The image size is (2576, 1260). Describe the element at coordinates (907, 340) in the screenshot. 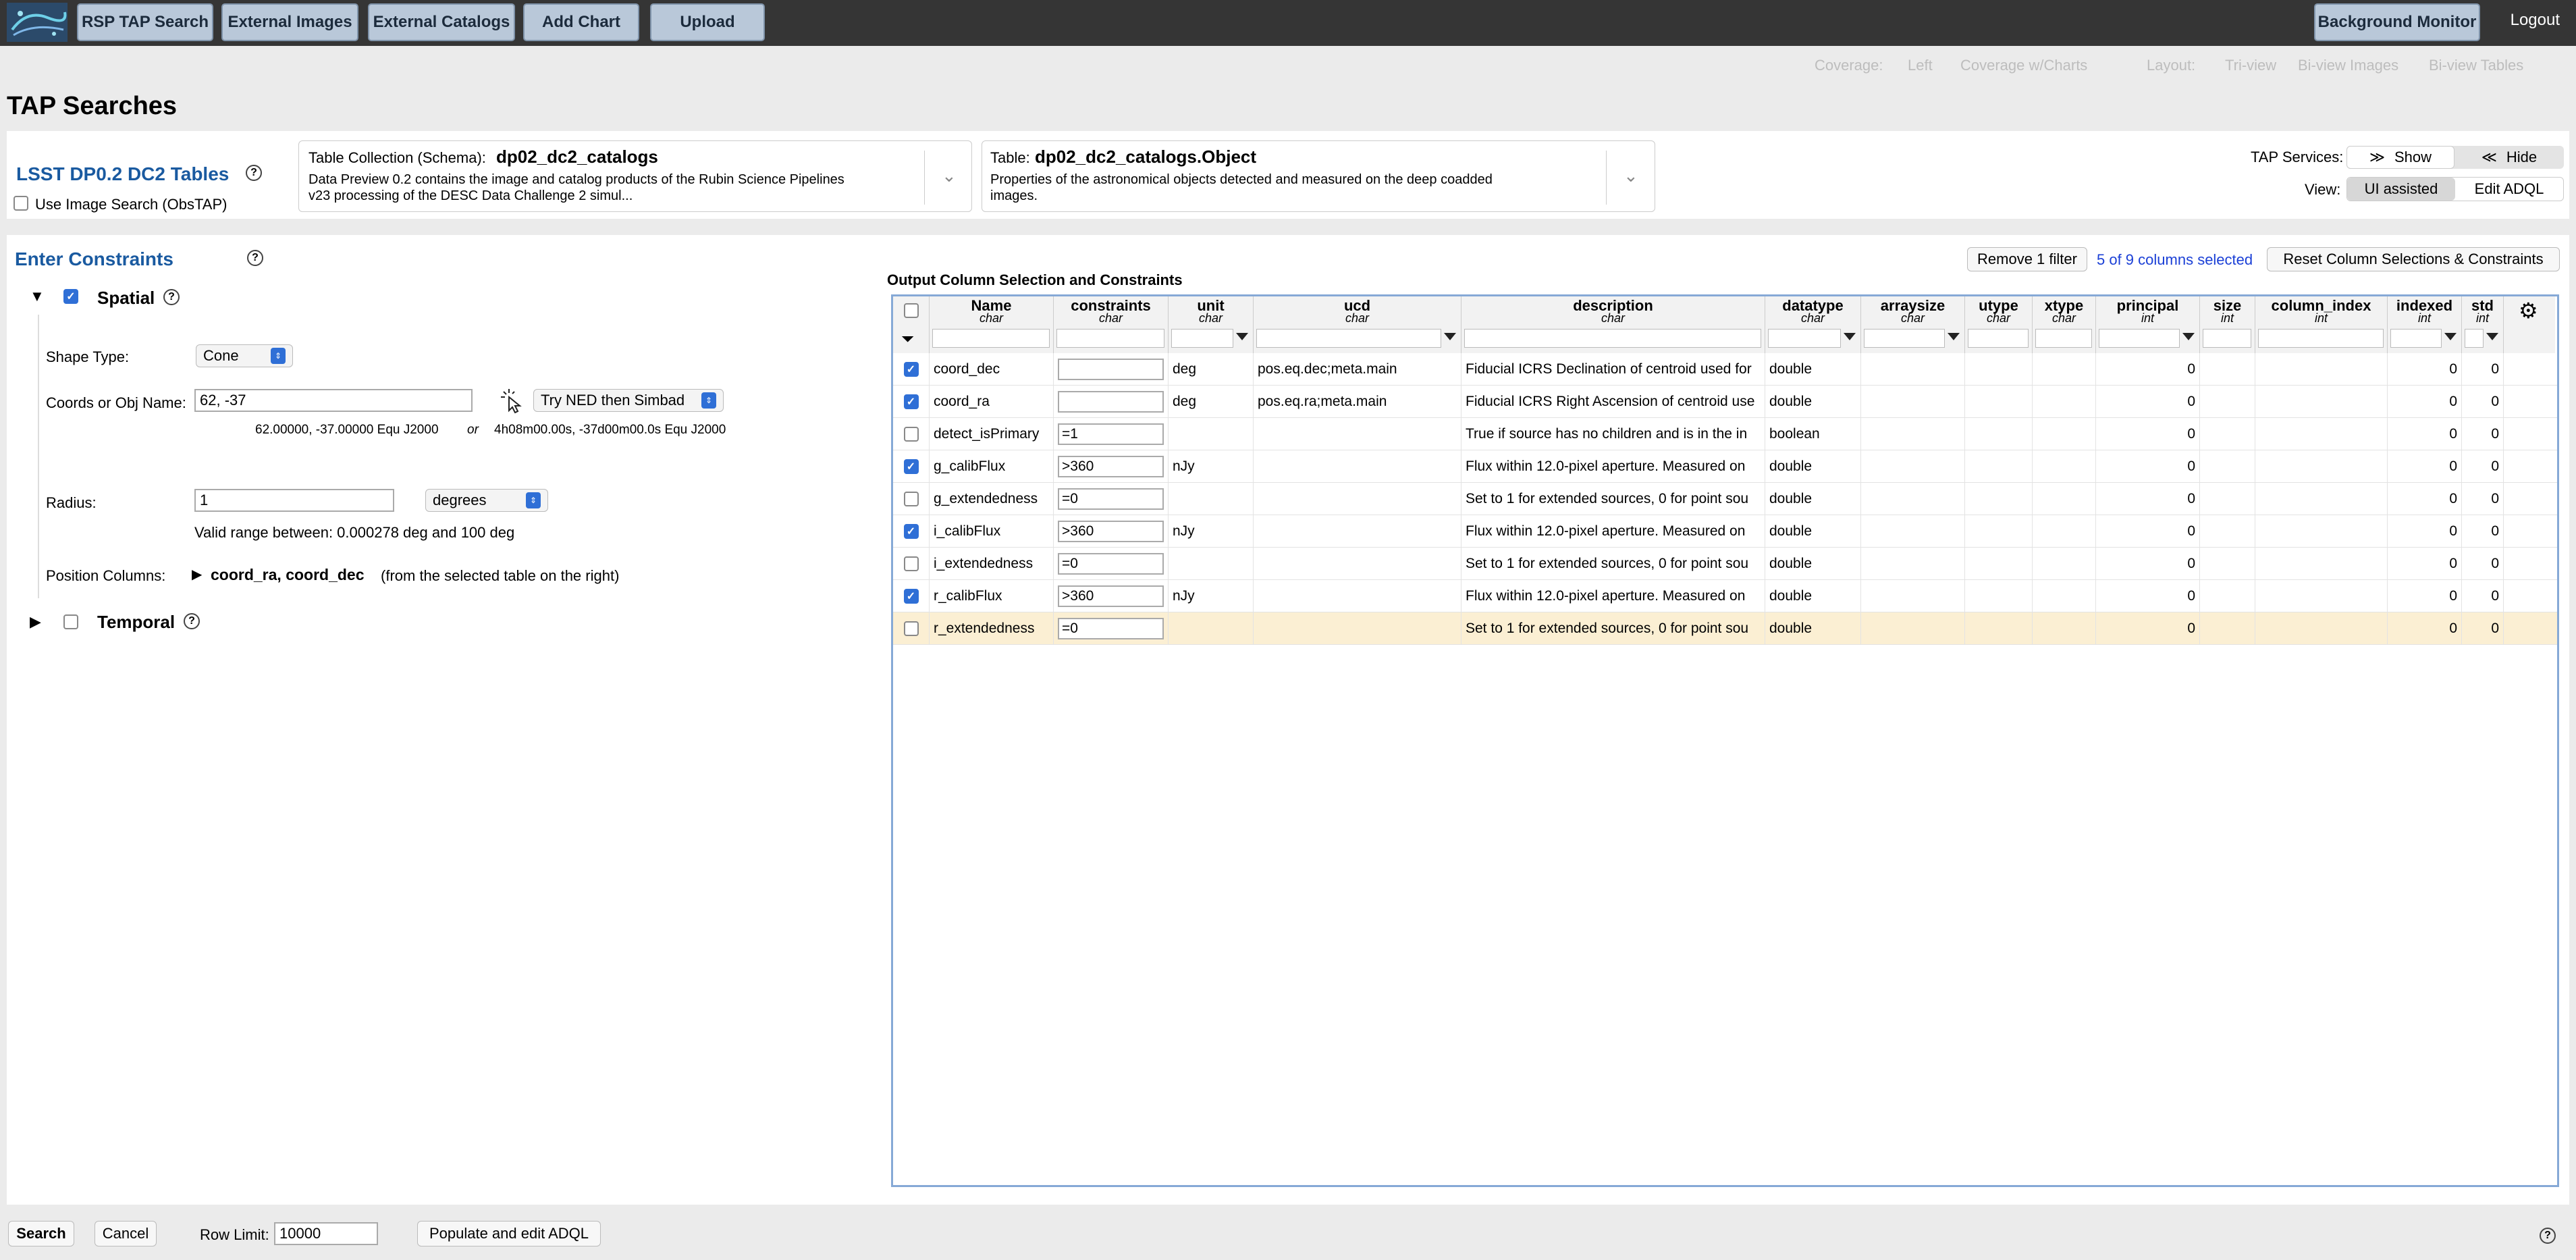

I see `filter-icon: ⏷` at that location.